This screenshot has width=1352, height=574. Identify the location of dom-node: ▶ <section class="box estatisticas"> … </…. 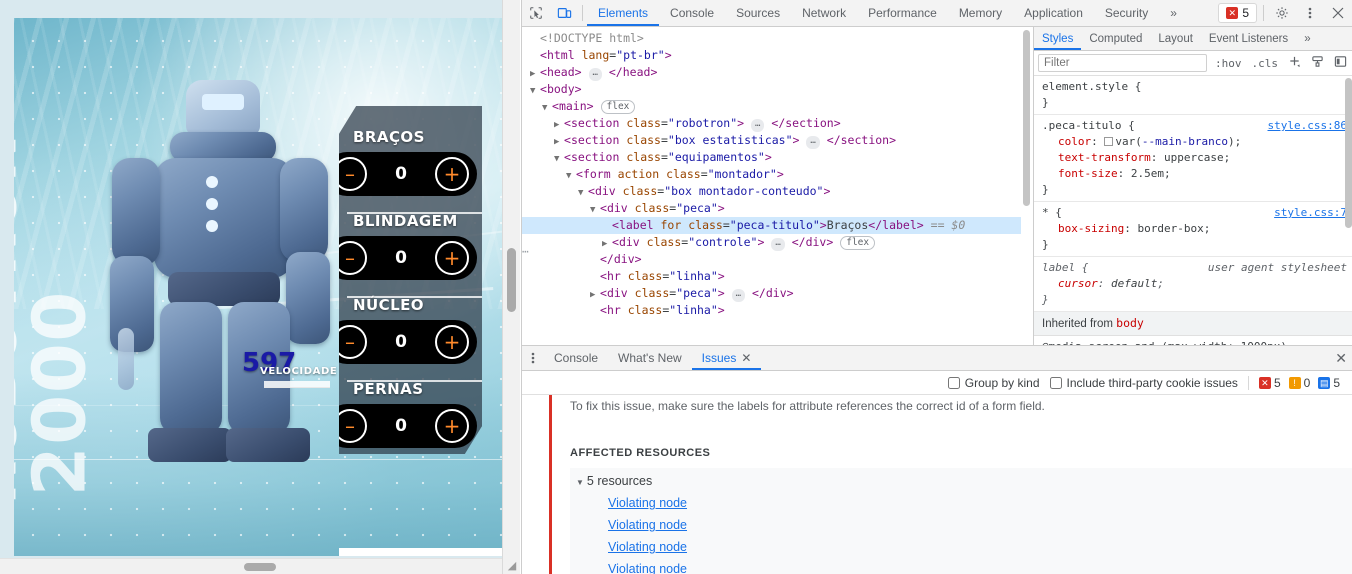
(781, 140).